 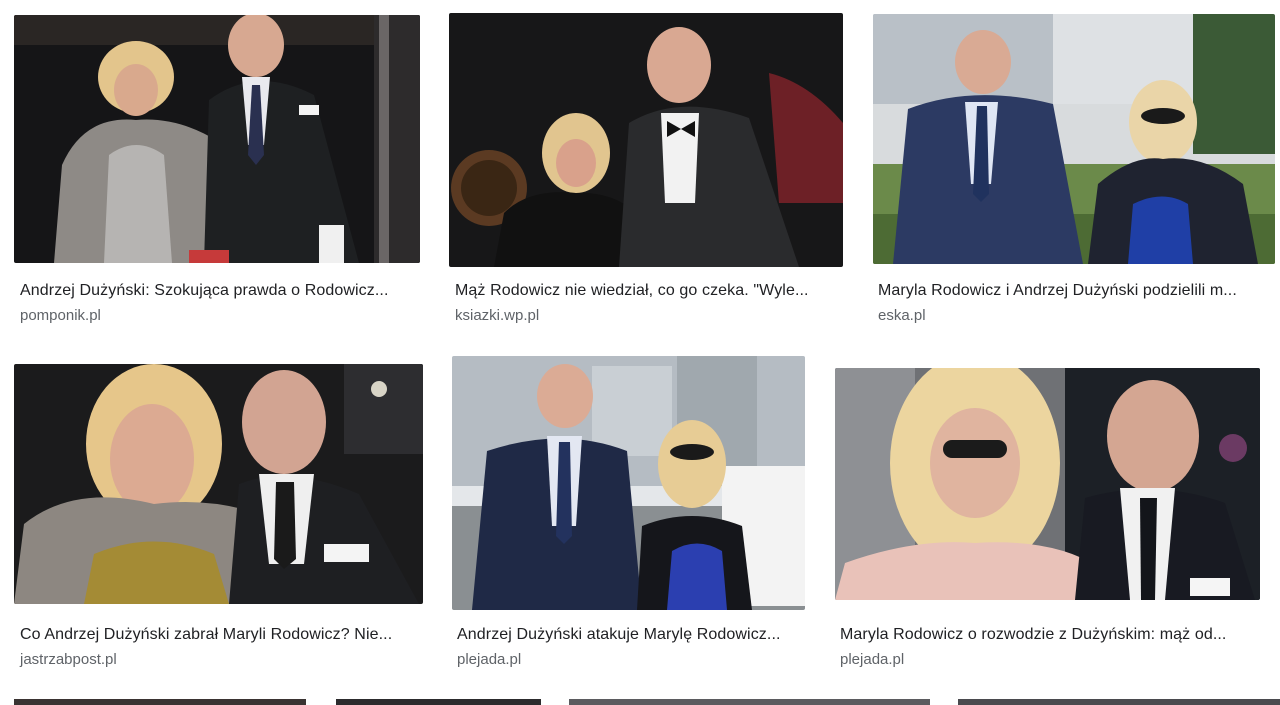 I want to click on photo-couple-outdoor, so click(x=1074, y=139).